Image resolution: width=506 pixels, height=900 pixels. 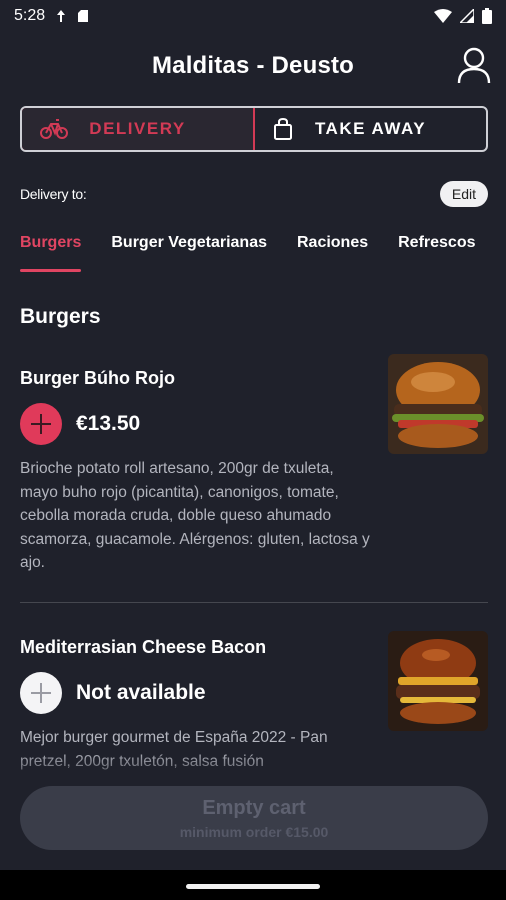 I want to click on item-price: €13.50, so click(x=108, y=423).